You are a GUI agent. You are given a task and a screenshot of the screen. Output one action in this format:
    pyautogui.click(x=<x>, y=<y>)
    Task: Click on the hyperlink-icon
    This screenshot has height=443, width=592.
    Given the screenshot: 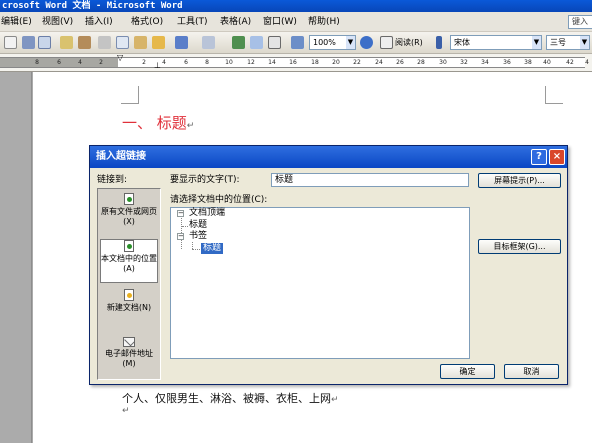 What is the action you would take?
    pyautogui.click(x=238, y=42)
    